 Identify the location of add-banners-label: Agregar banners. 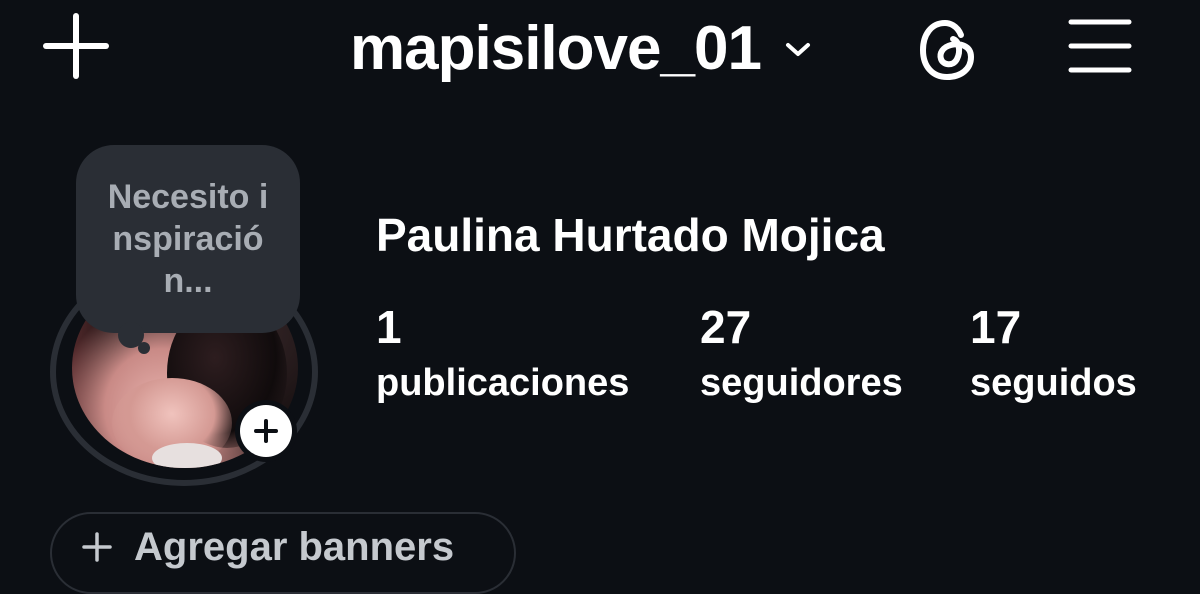
(294, 546).